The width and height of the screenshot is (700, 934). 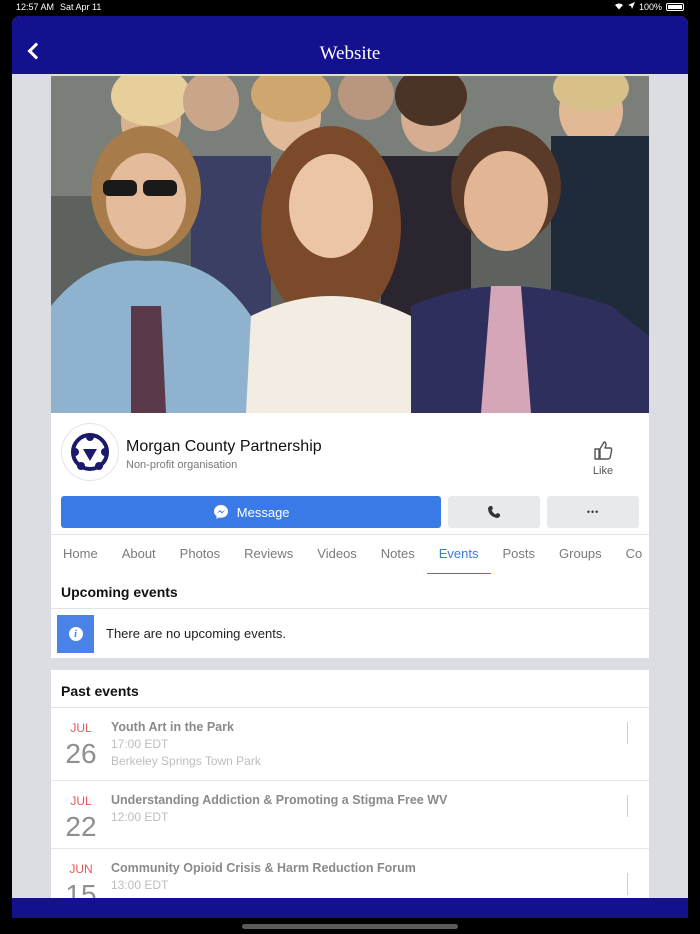 What do you see at coordinates (81, 826) in the screenshot?
I see `event-day: 22` at bounding box center [81, 826].